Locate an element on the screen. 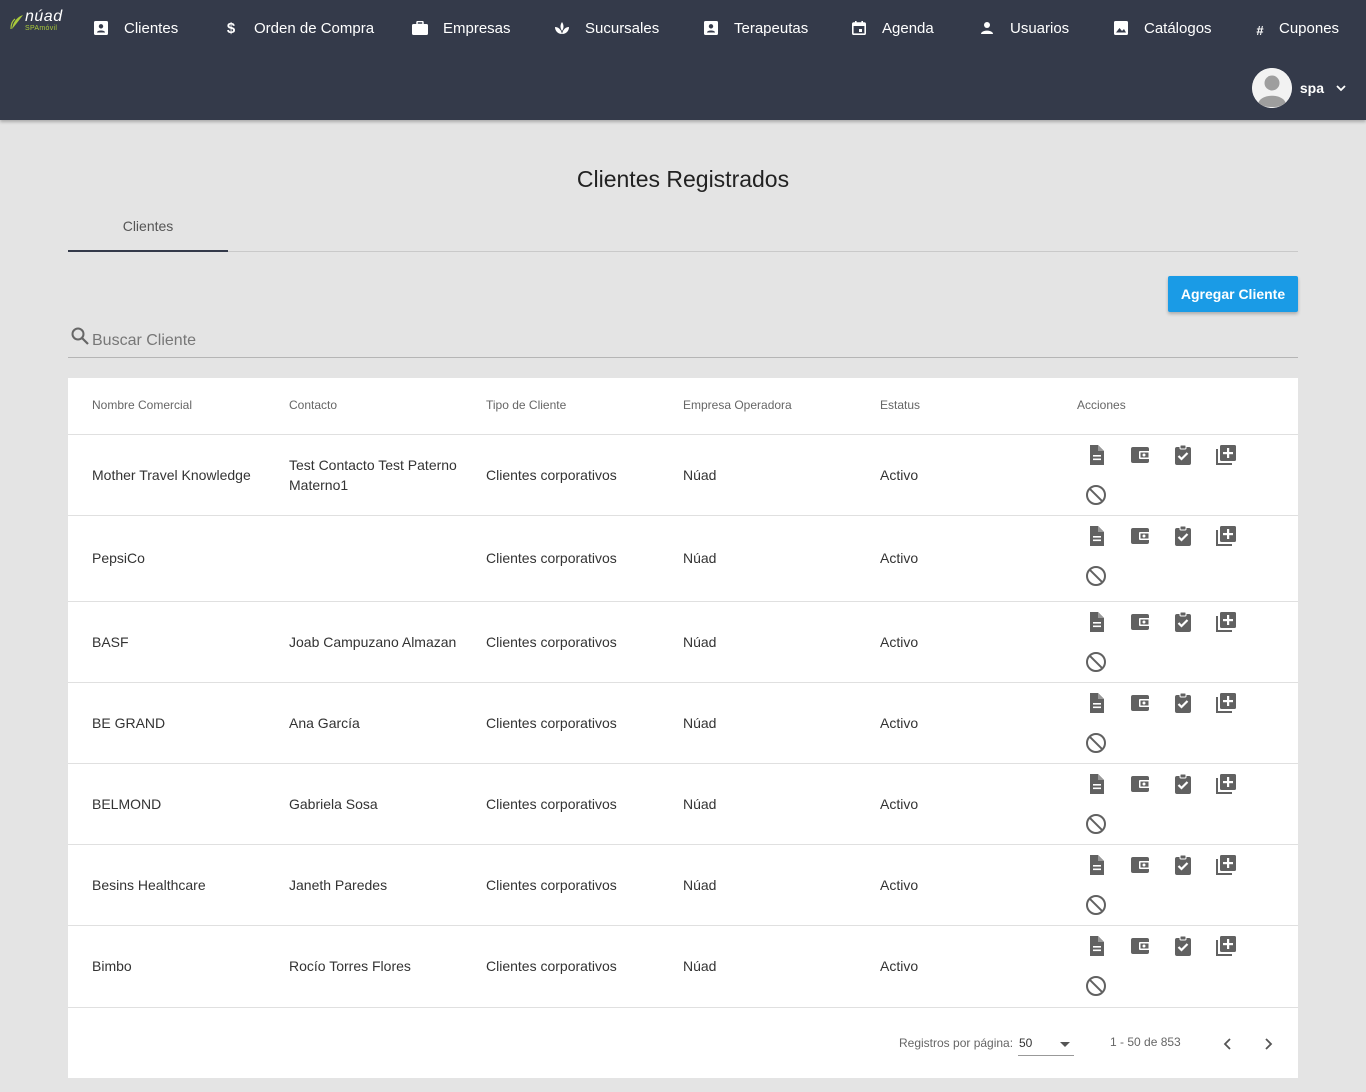 This screenshot has width=1366, height=1092. nav-label: Orden de Compra is located at coordinates (314, 28).